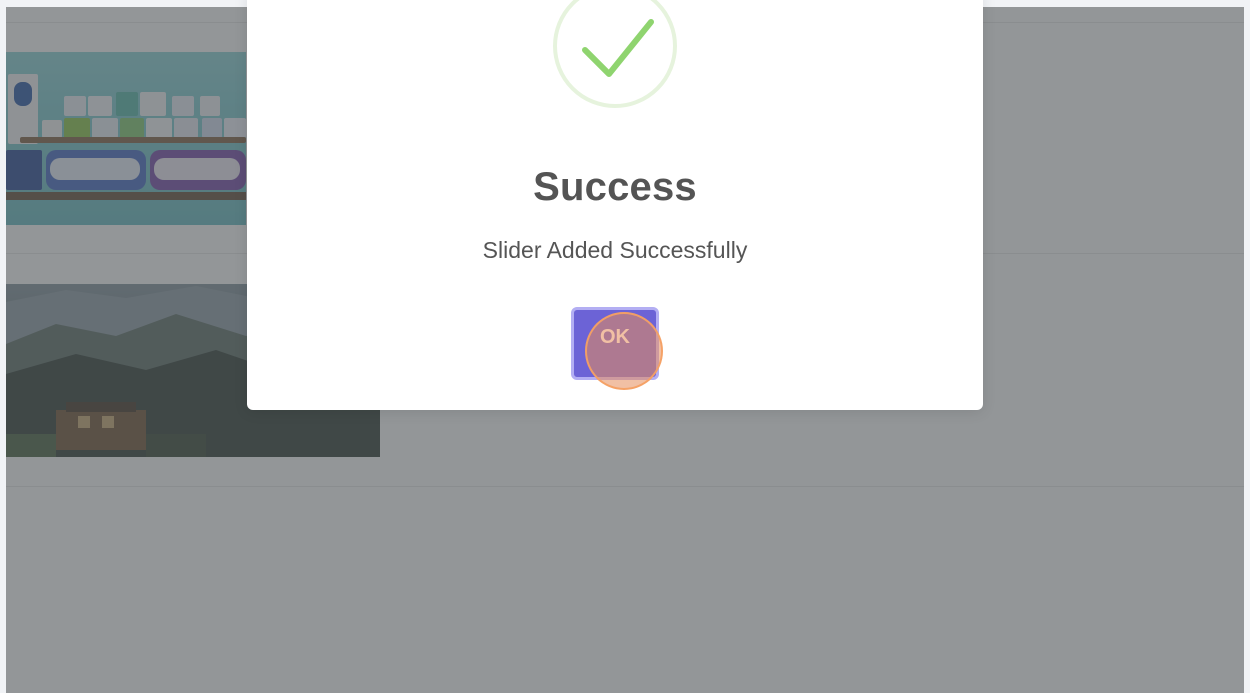 The width and height of the screenshot is (1250, 693). What do you see at coordinates (615, 337) in the screenshot?
I see `ok-button-label: OK` at bounding box center [615, 337].